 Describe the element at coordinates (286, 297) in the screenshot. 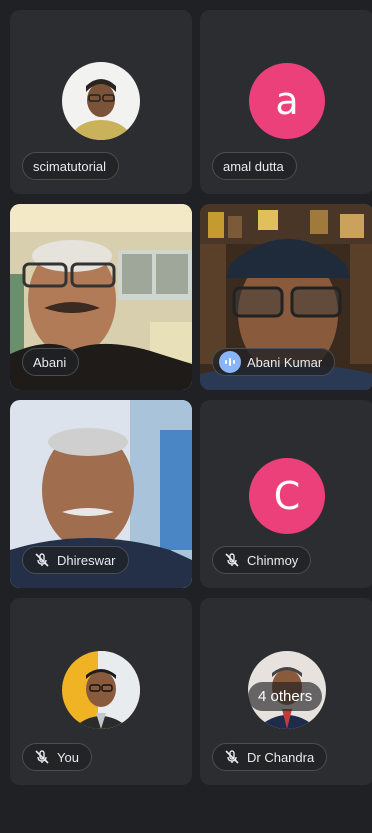

I see `participant-tile-abani-kumar: Abani Kumar` at that location.